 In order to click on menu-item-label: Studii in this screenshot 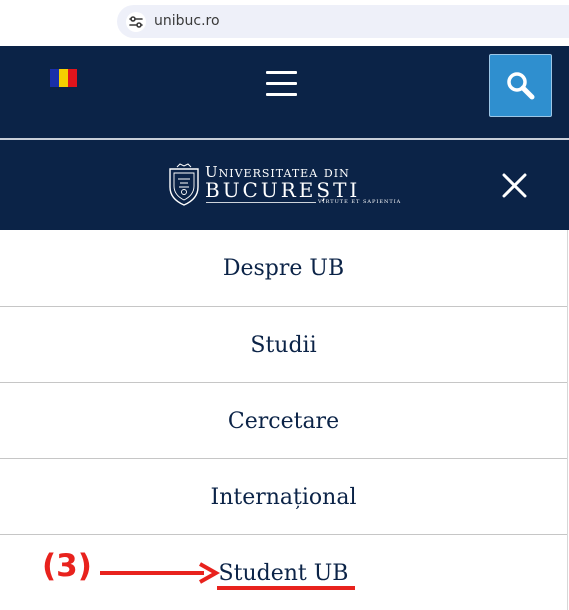, I will do `click(283, 345)`.